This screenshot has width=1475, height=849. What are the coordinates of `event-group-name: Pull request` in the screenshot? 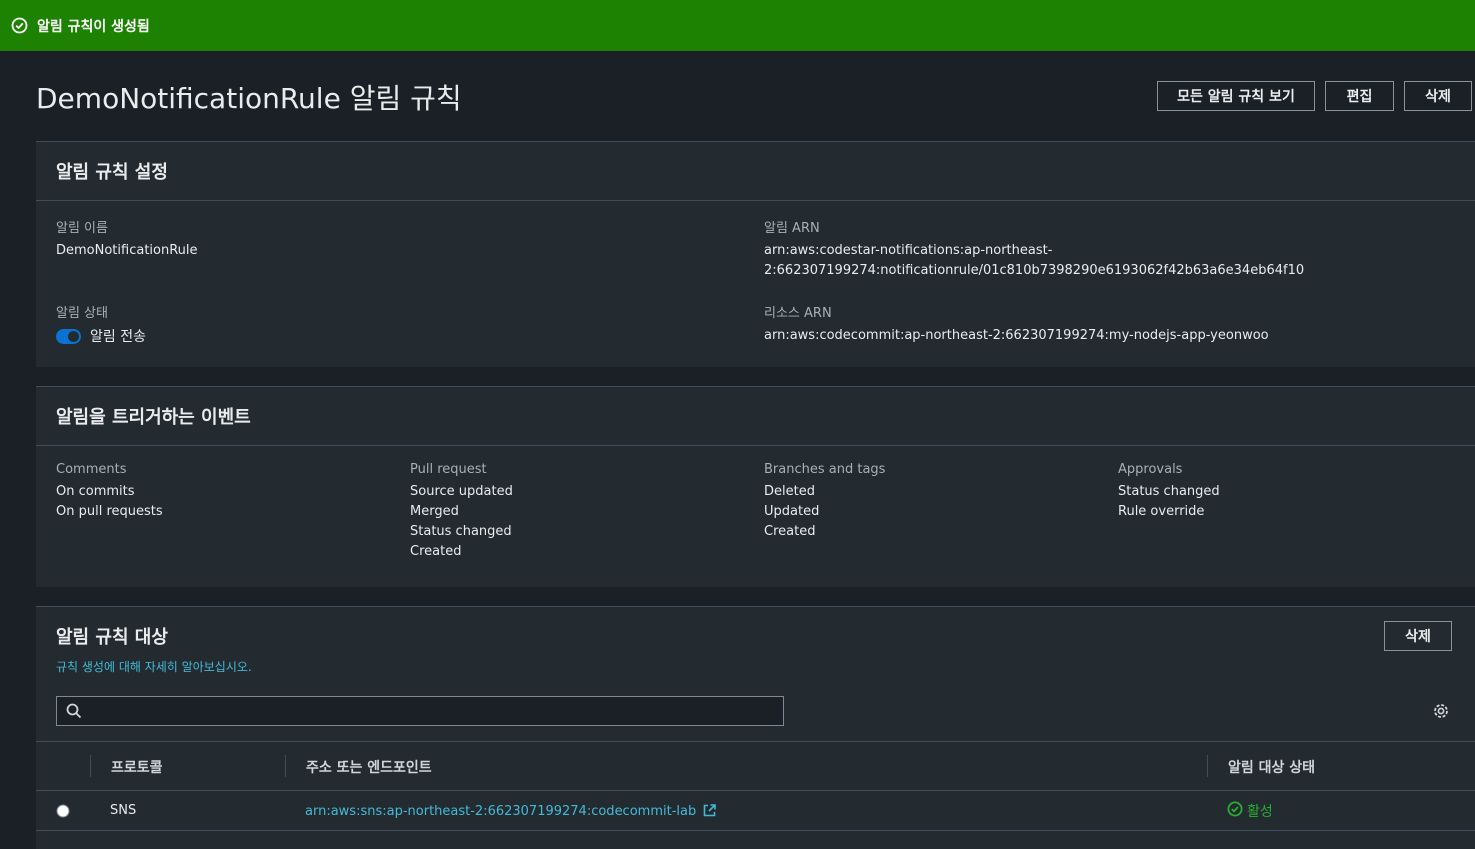 It's located at (448, 469).